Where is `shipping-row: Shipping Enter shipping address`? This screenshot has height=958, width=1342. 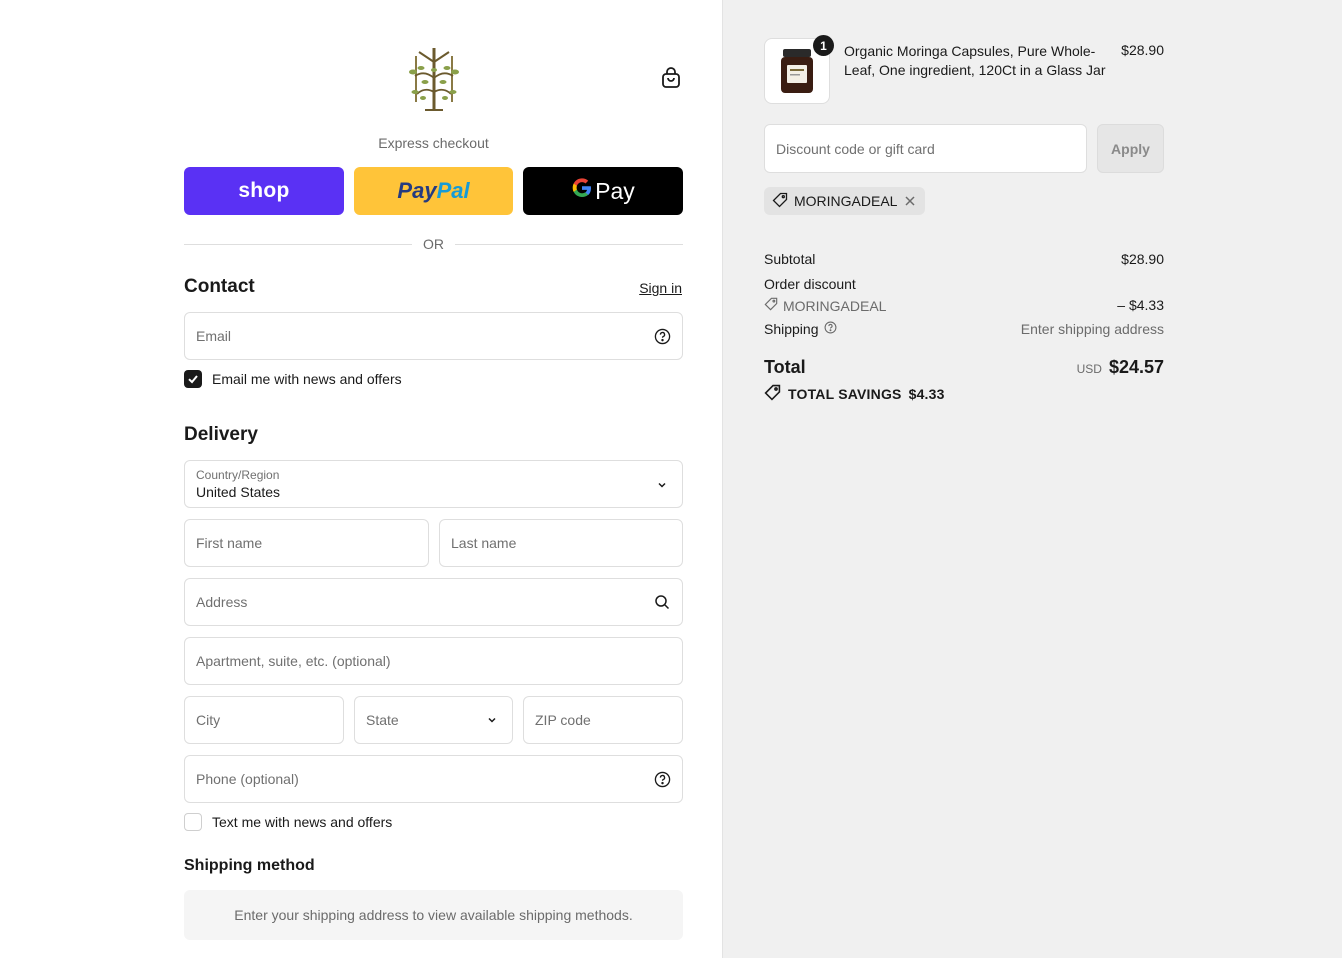 shipping-row: Shipping Enter shipping address is located at coordinates (964, 329).